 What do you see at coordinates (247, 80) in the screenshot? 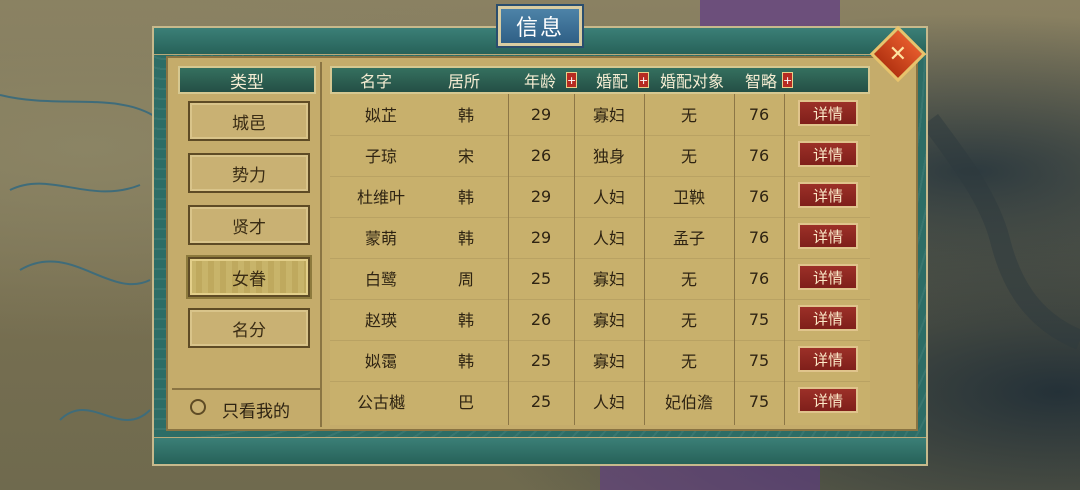
I see `category-header: 类型` at bounding box center [247, 80].